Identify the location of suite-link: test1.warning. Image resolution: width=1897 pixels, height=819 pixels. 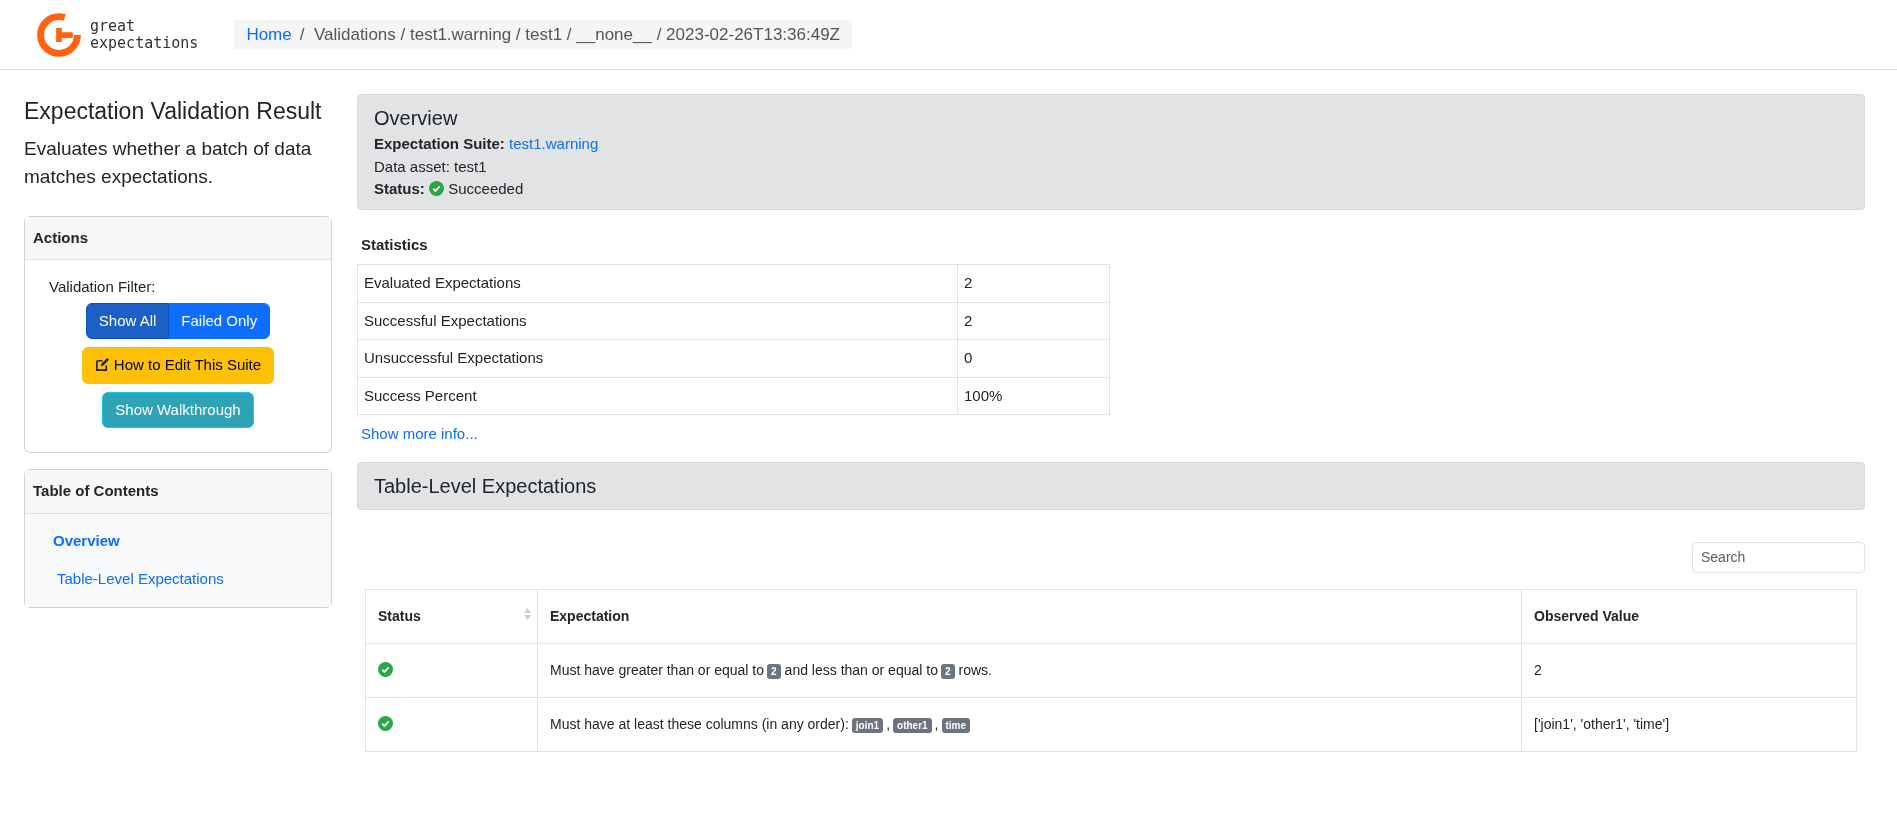
(554, 143).